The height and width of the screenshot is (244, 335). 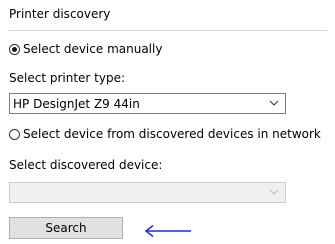 What do you see at coordinates (147, 103) in the screenshot?
I see `printer-type-dropdown: HP DesignJet Z9 44in` at bounding box center [147, 103].